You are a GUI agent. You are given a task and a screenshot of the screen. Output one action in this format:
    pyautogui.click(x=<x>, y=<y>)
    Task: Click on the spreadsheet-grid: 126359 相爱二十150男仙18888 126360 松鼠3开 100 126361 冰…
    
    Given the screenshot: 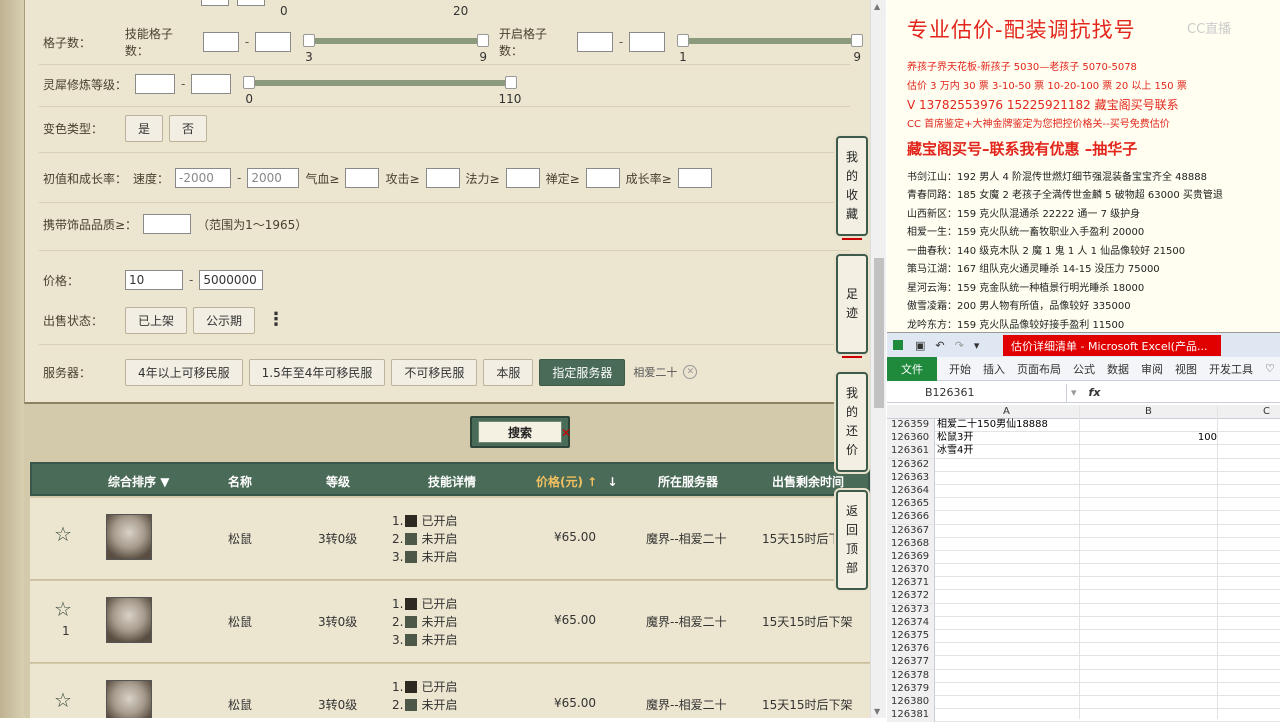 What is the action you would take?
    pyautogui.click(x=1083, y=570)
    